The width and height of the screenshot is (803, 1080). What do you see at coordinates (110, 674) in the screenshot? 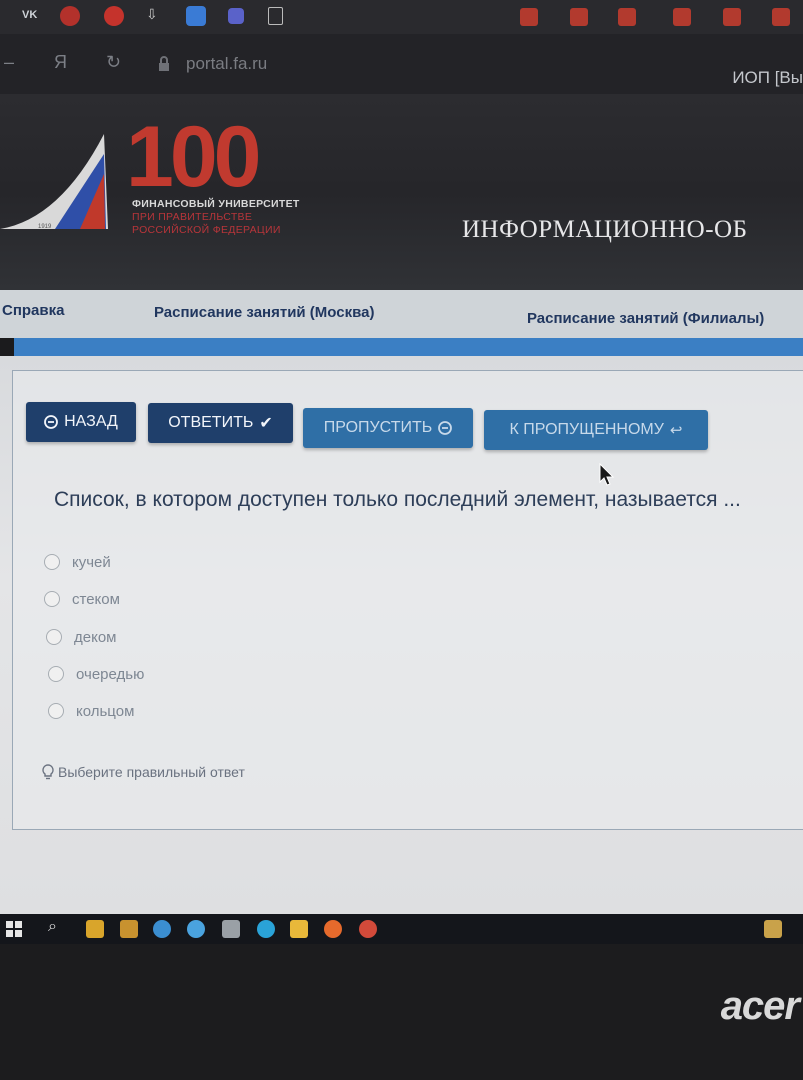
I see `option-label: очередью` at bounding box center [110, 674].